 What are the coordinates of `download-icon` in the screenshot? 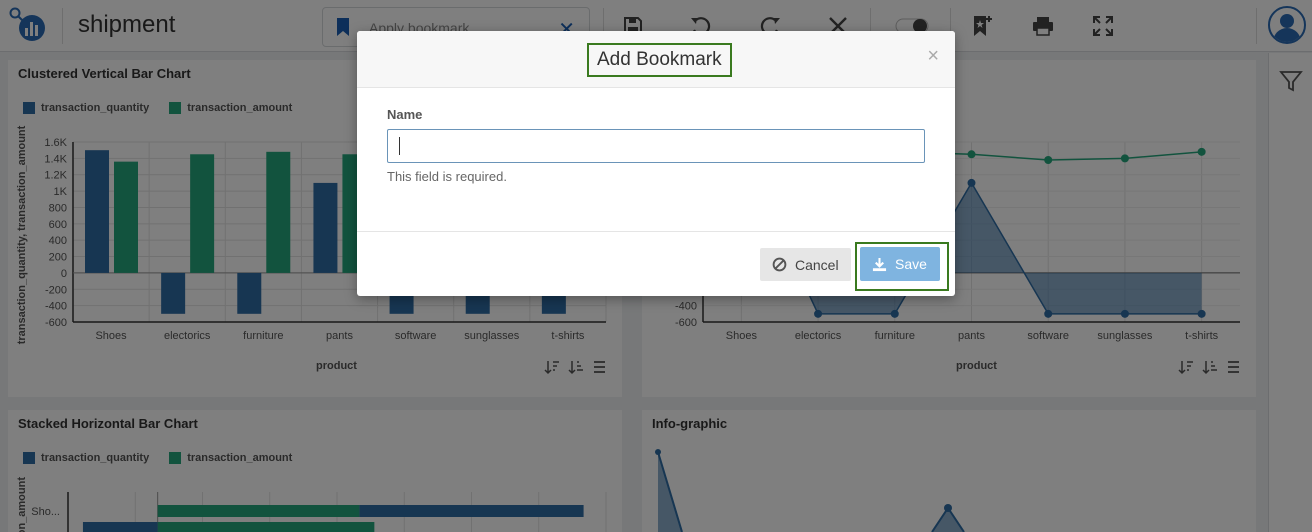 It's located at (879, 264).